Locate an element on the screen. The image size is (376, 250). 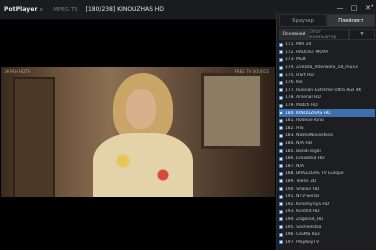
list-item-label: 171. MIR 24 is located at coordinates (298, 45).